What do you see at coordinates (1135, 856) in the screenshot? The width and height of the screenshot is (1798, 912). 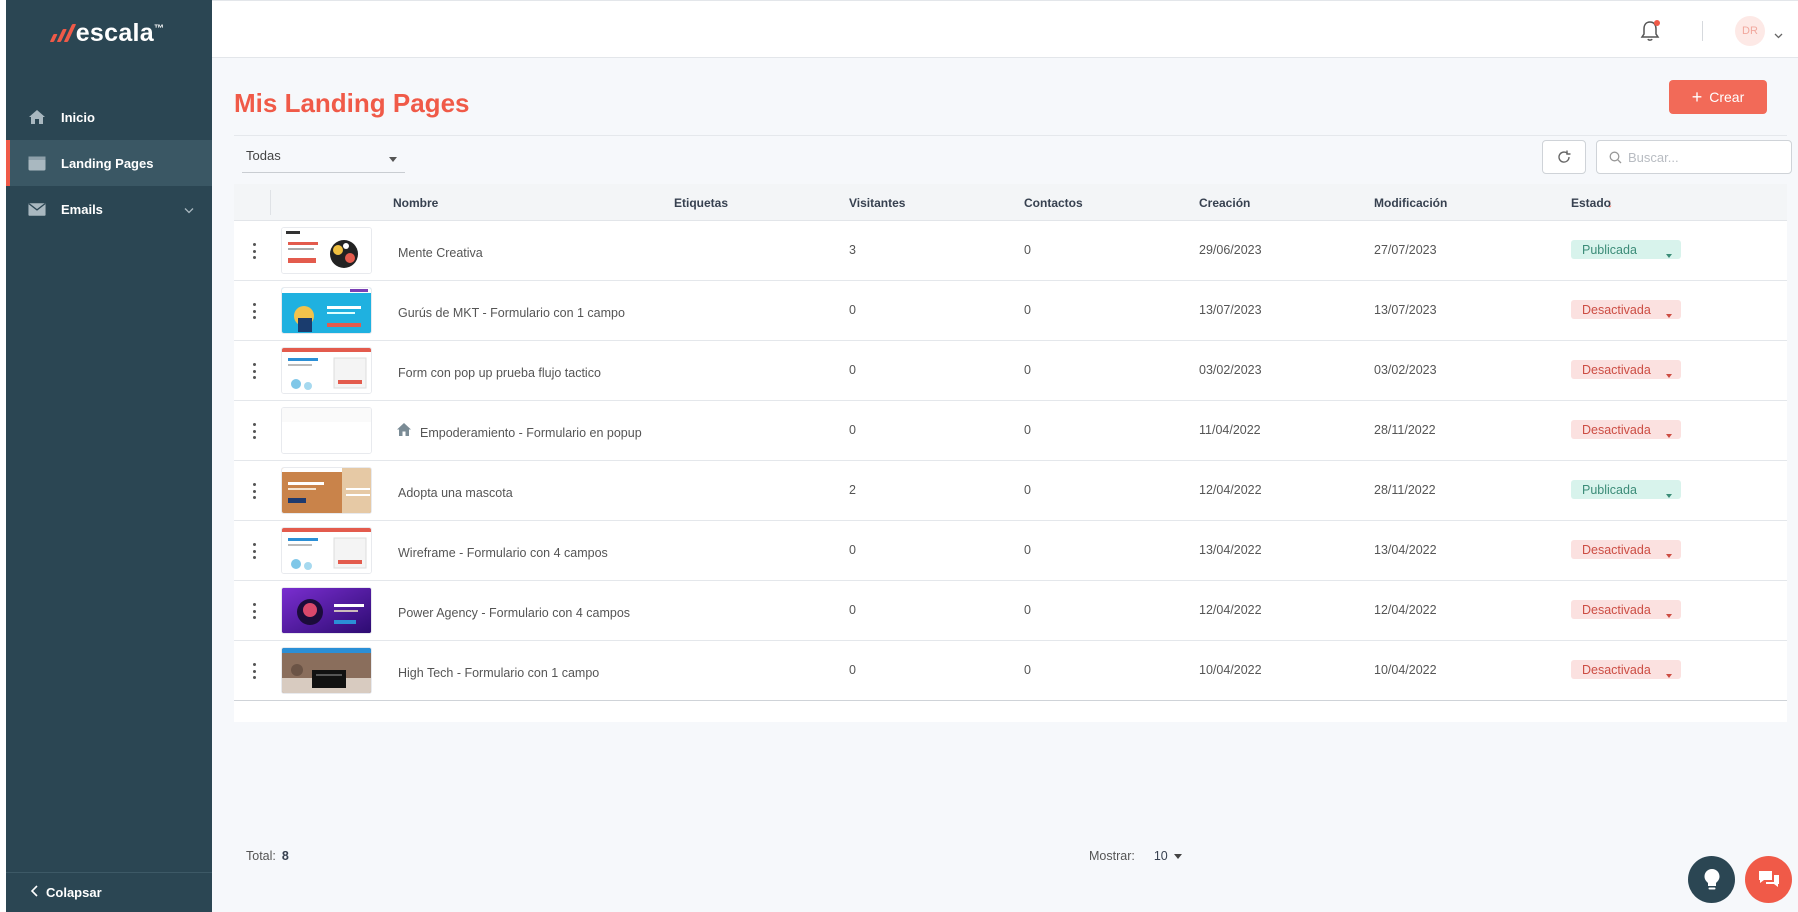 I see `page-size: Mostrar: 10` at bounding box center [1135, 856].